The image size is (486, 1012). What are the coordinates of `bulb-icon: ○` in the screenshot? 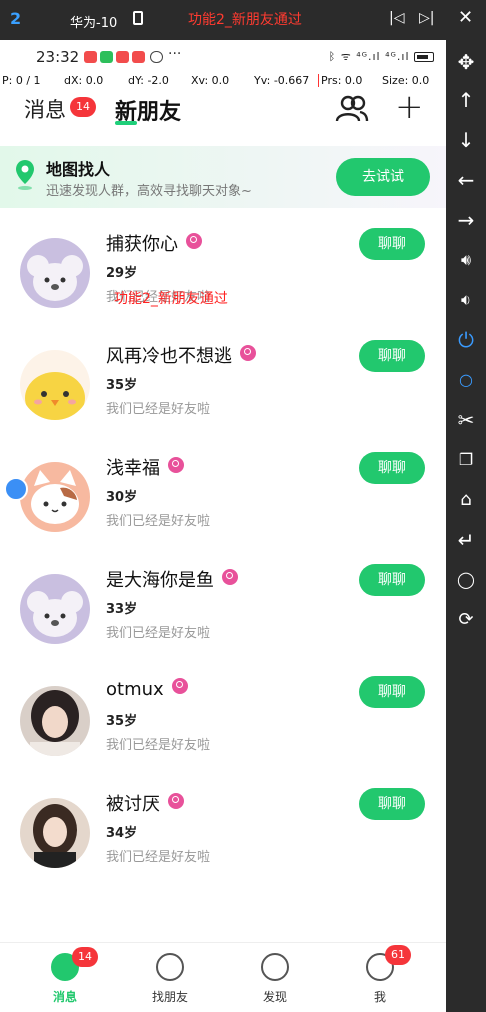 It's located at (466, 380).